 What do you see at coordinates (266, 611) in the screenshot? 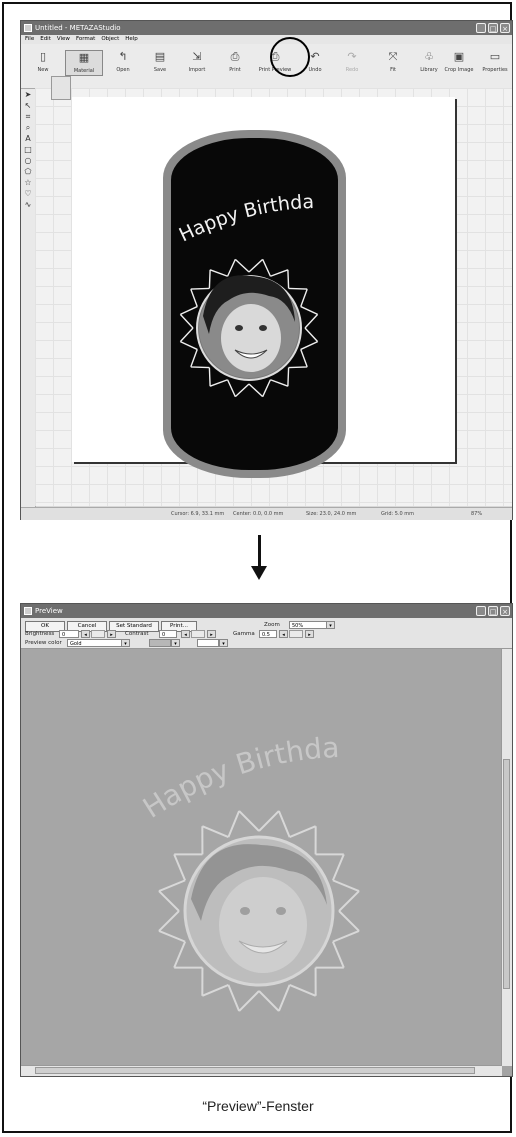
I see `preview-titlebar: PreView _ □ ×` at bounding box center [266, 611].